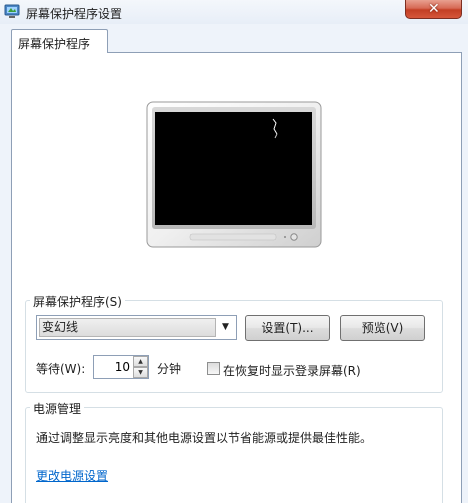 The width and height of the screenshot is (468, 503). Describe the element at coordinates (169, 369) in the screenshot. I see `wait-unit-label: 分钟` at that location.